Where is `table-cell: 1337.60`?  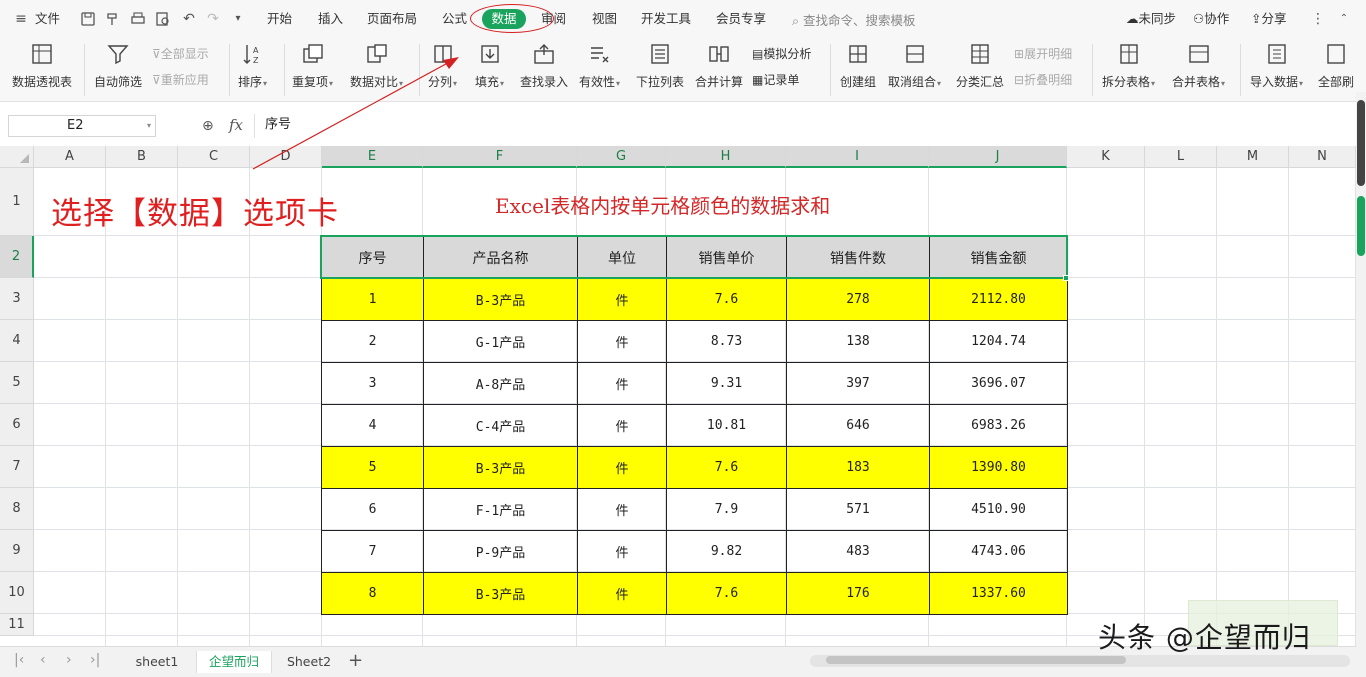
table-cell: 1337.60 is located at coordinates (998, 593).